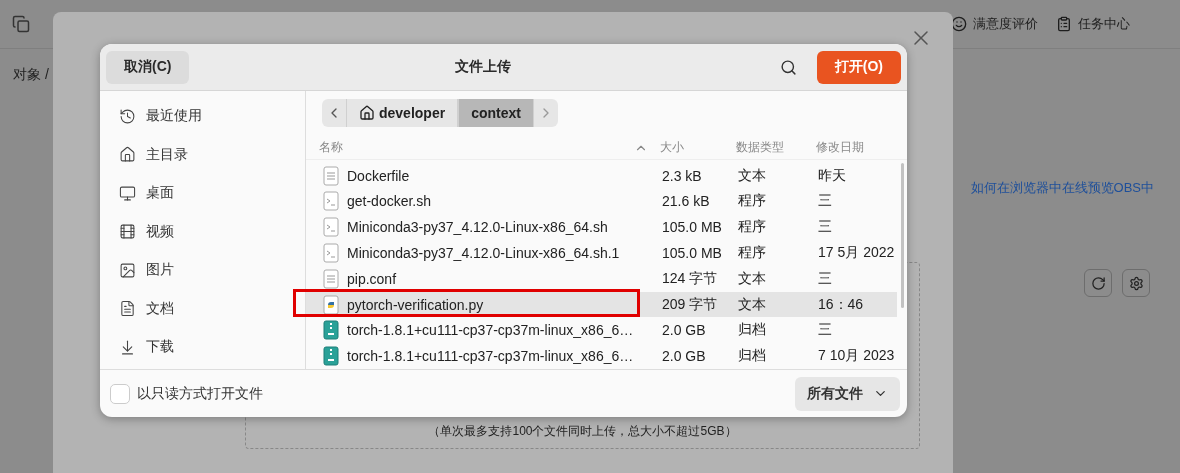 The image size is (1180, 473). Describe the element at coordinates (202, 154) in the screenshot. I see `sidebar-item: 主目录` at that location.